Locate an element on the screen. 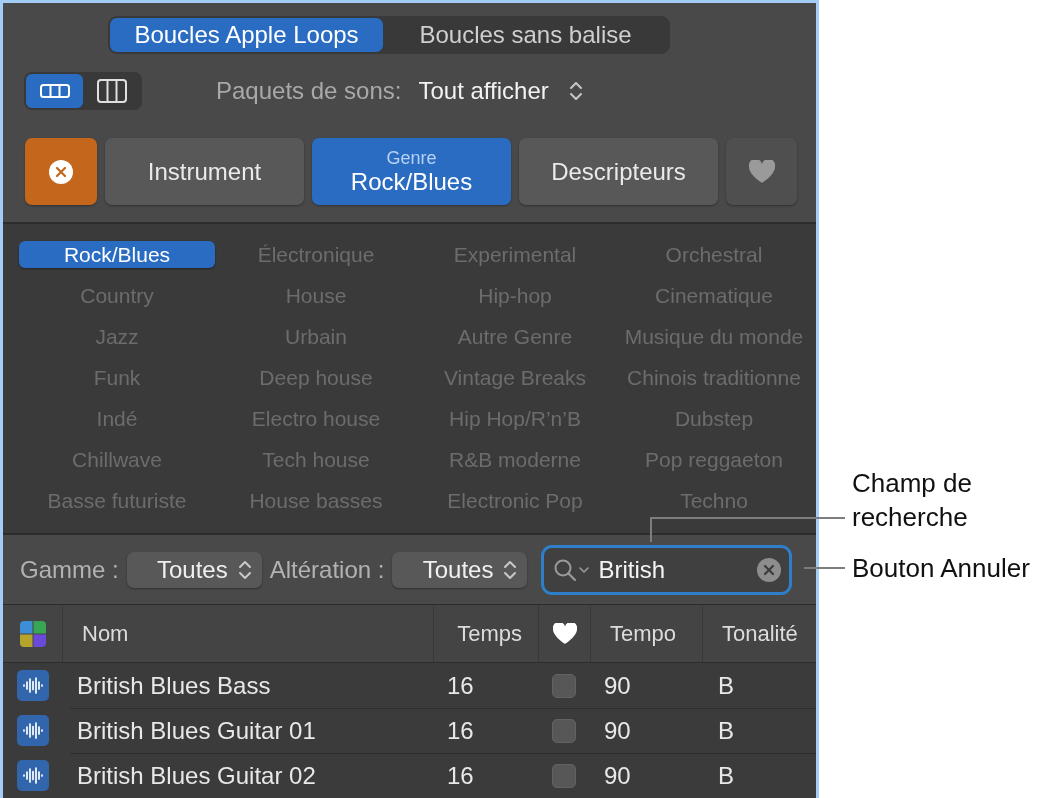 This screenshot has height=798, width=1064. callout-line is located at coordinates (824, 568).